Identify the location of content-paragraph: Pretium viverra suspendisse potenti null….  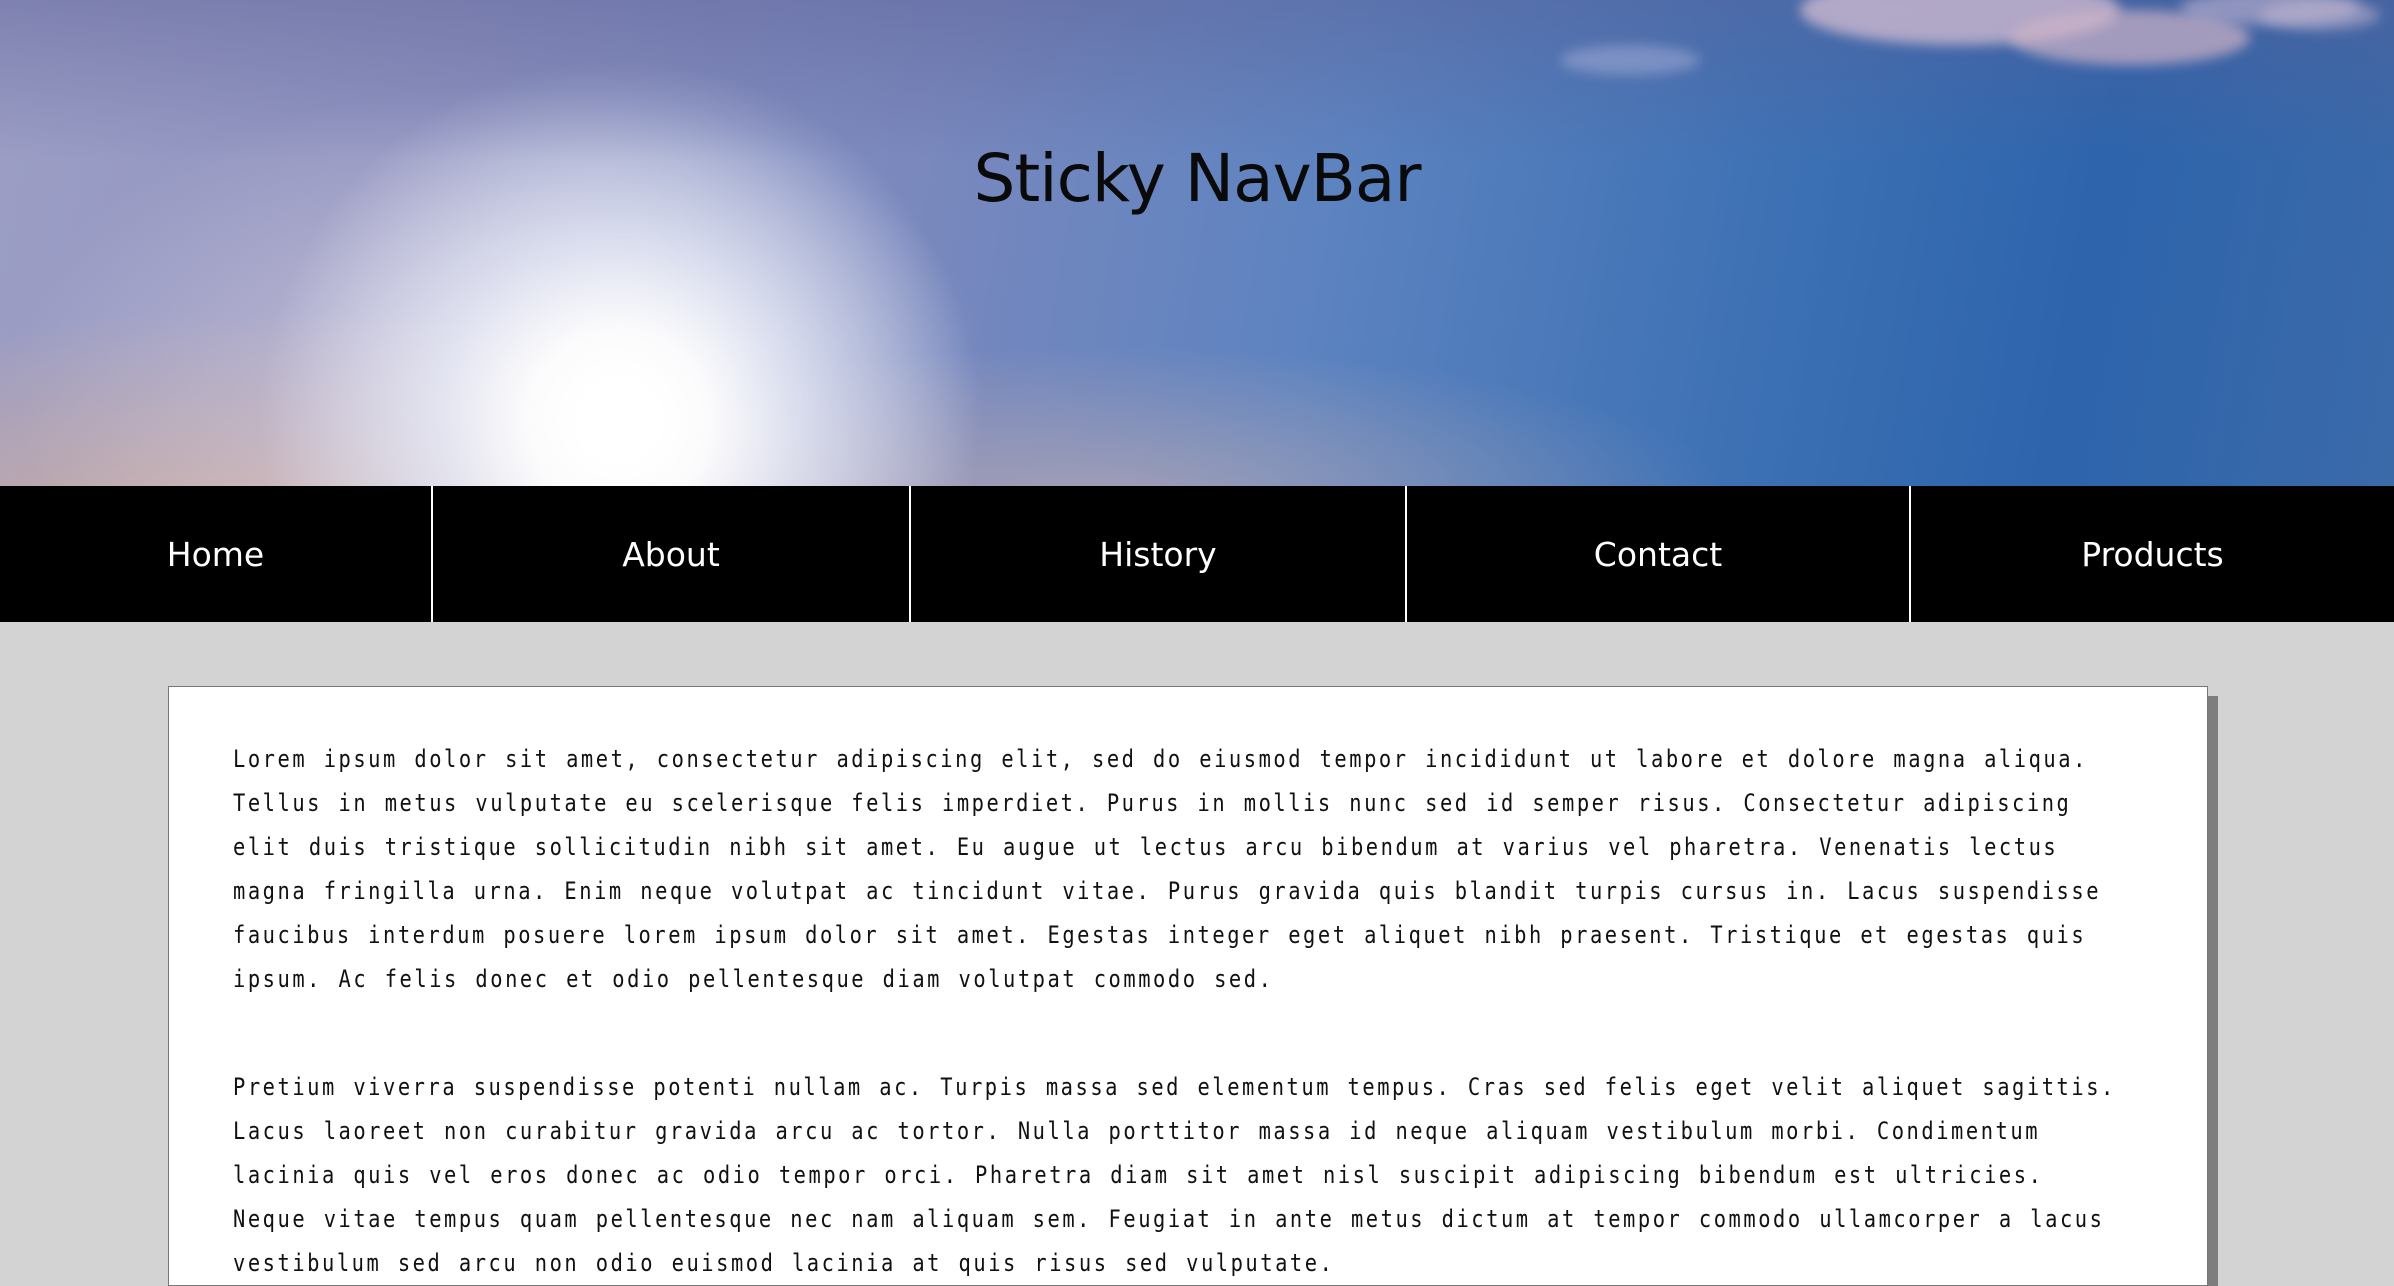
(1174, 1175).